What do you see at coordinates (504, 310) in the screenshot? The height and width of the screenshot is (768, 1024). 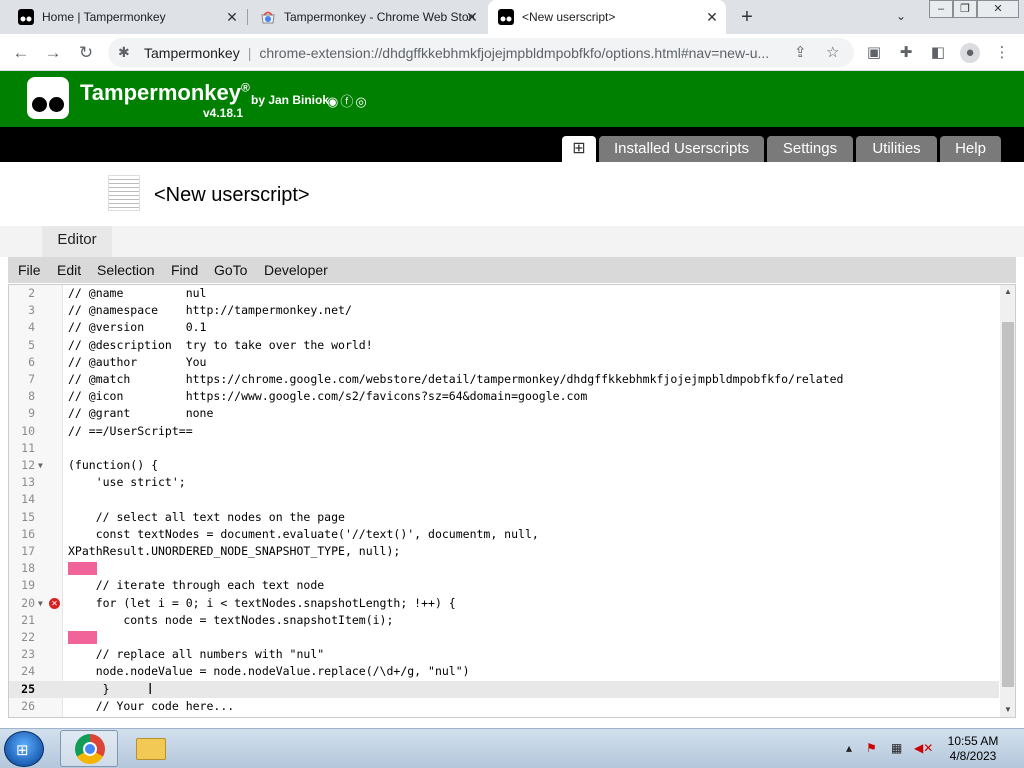 I see `code-line: 3 // @namespace http://tampermonkey.net/` at bounding box center [504, 310].